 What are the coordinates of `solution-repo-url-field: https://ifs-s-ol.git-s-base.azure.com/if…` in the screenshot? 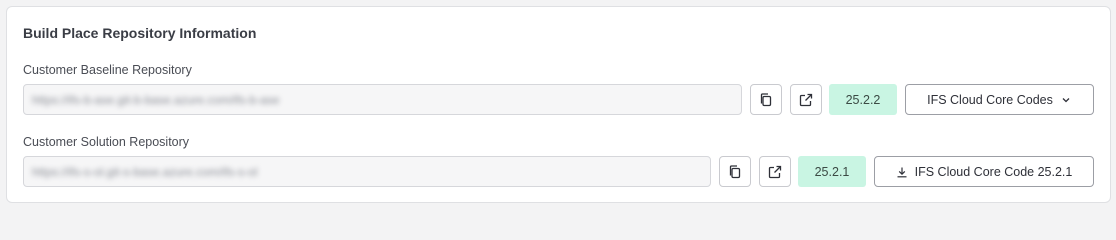 It's located at (367, 171).